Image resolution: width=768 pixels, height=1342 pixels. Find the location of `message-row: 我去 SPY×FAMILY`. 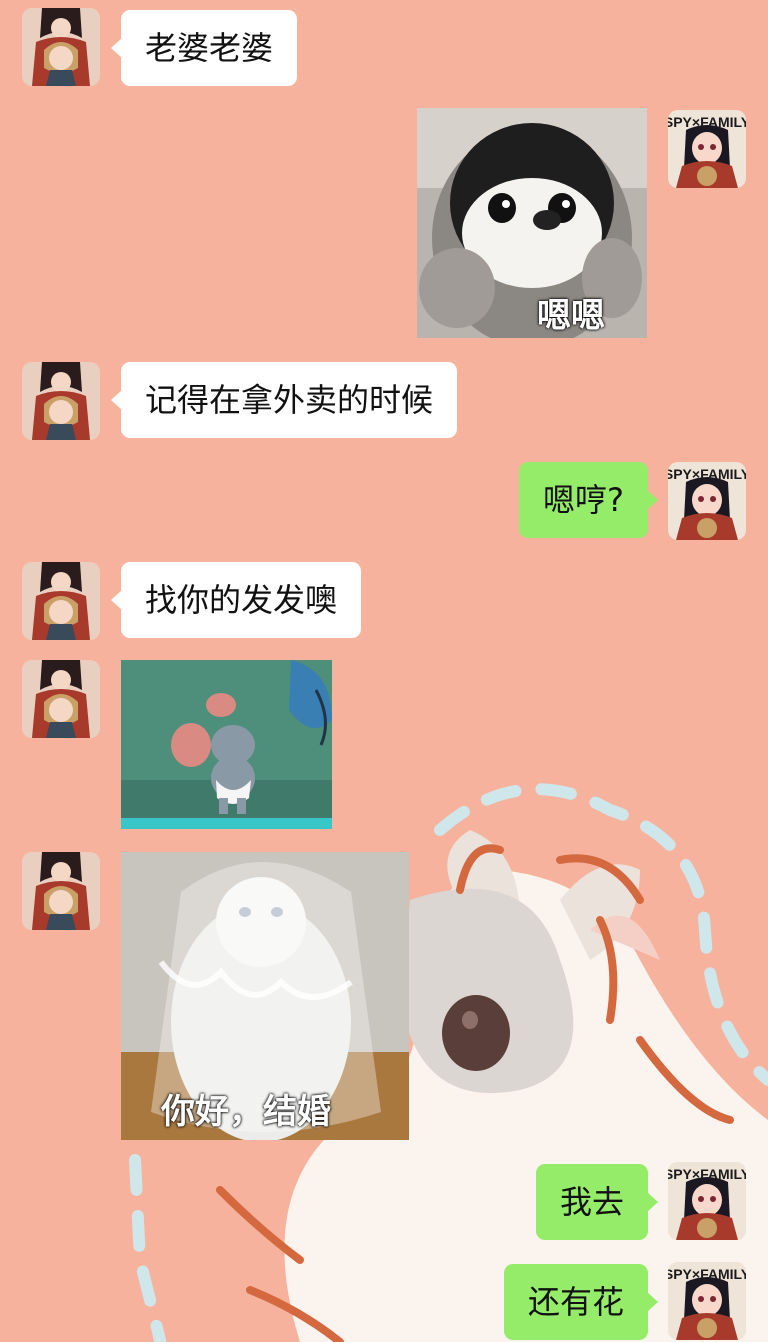

message-row: 我去 SPY×FAMILY is located at coordinates (384, 1202).